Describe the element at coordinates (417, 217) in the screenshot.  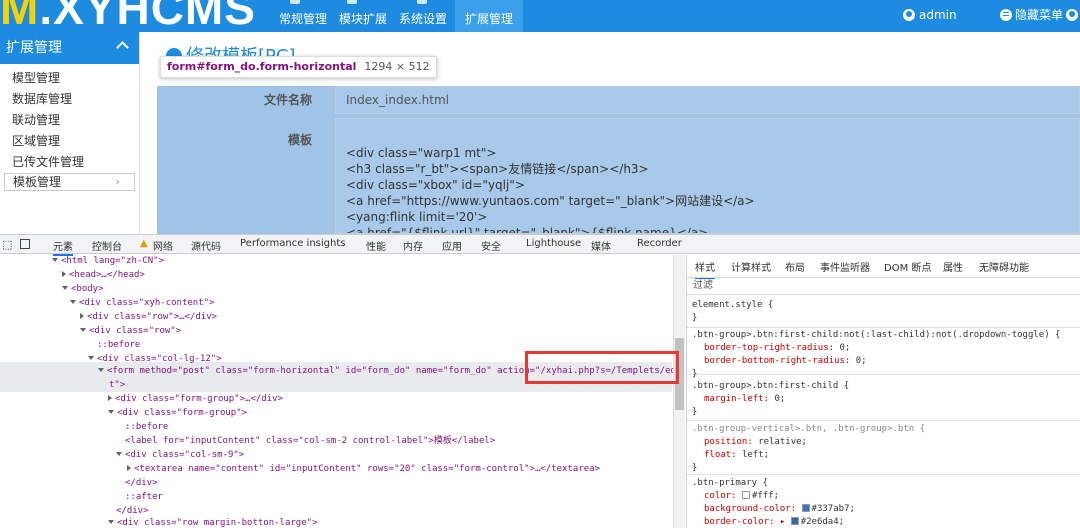
I see `code-line: <yang:flink limit='20'>` at that location.